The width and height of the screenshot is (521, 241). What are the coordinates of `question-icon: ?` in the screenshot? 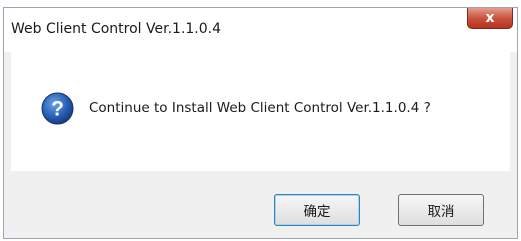 It's located at (57, 108).